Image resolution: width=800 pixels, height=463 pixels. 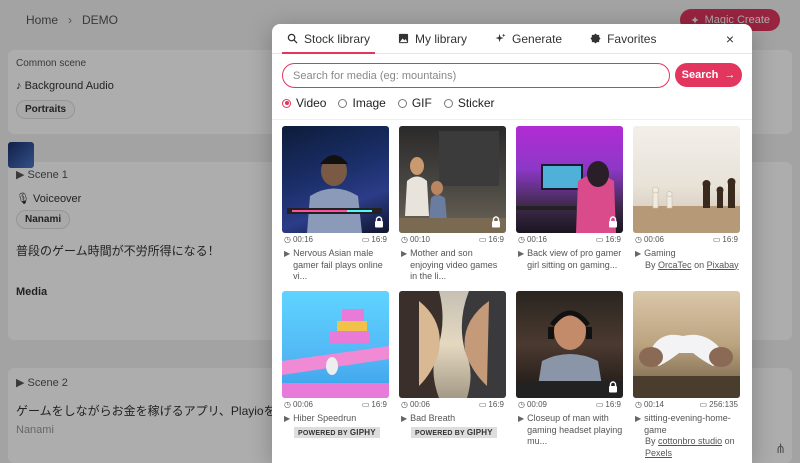 What do you see at coordinates (440, 433) in the screenshot?
I see `giphy-powered-by: POWERED BY` at bounding box center [440, 433].